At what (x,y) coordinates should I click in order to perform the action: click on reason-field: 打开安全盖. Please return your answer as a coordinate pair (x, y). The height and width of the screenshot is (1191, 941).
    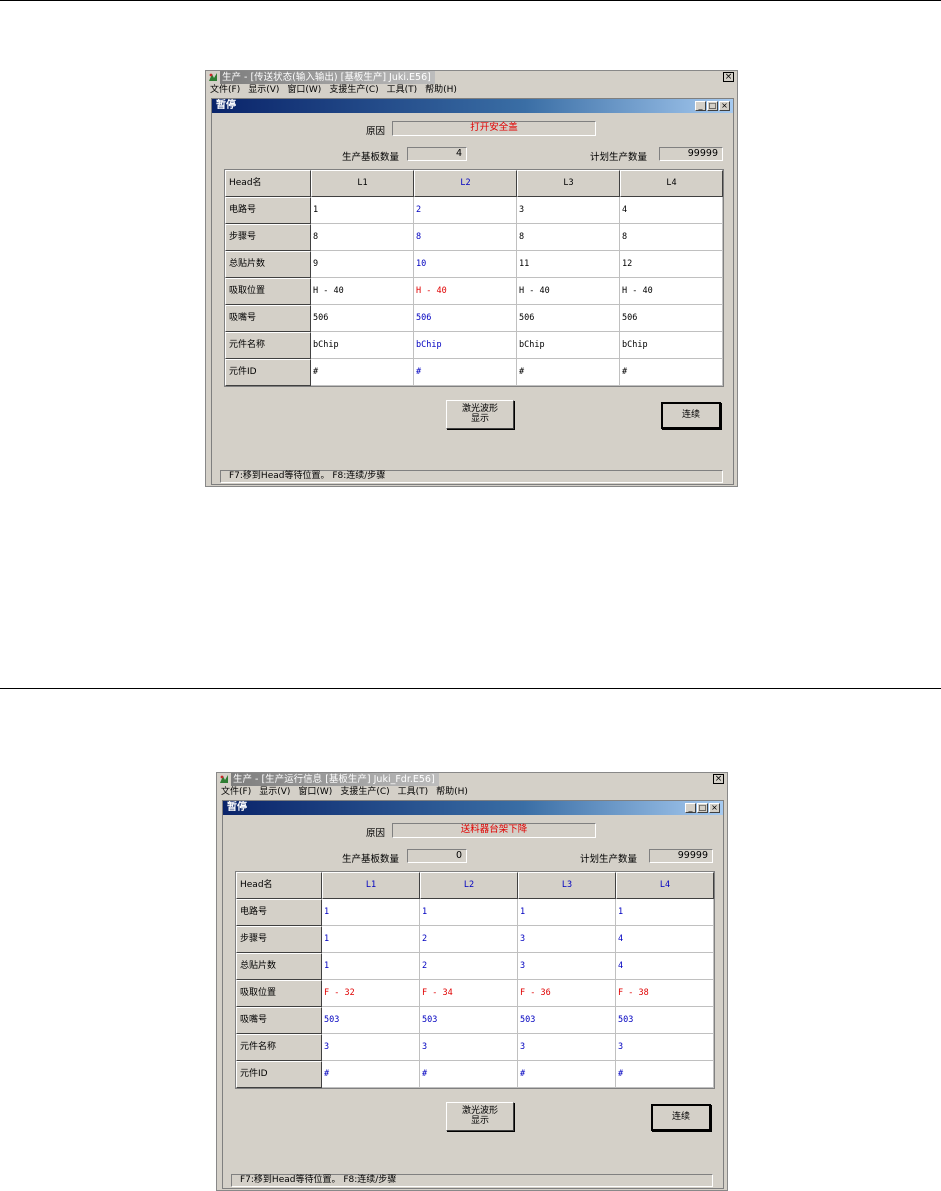
    Looking at the image, I should click on (494, 128).